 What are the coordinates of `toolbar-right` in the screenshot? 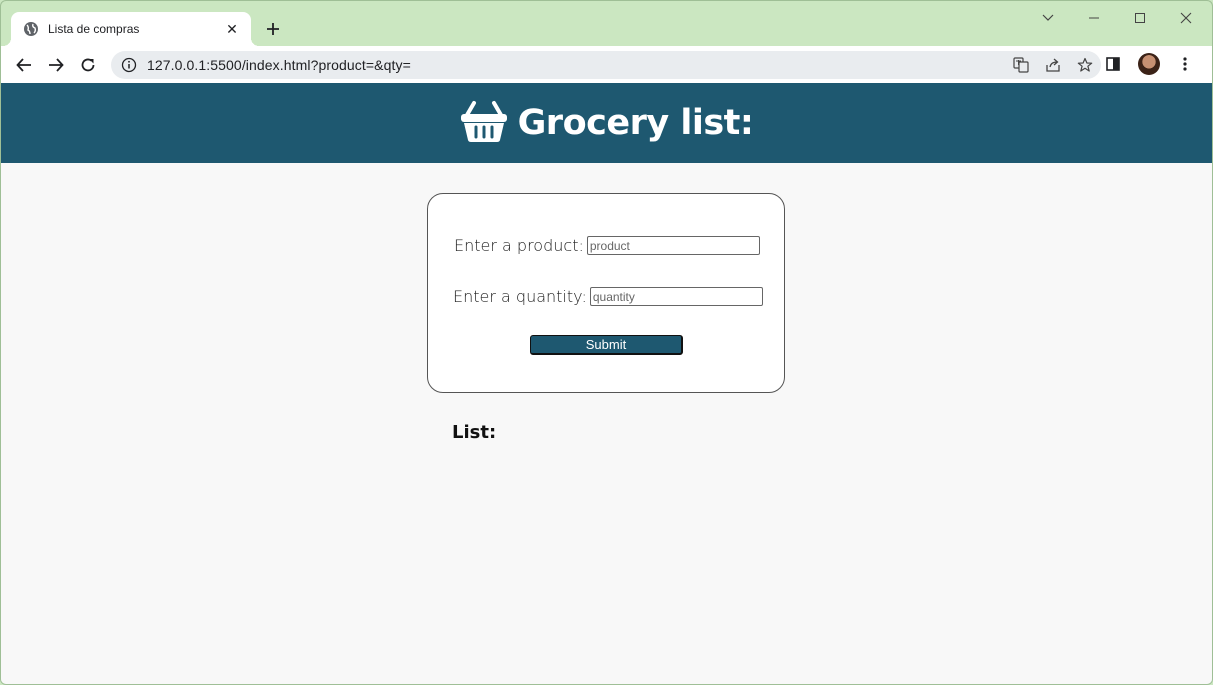 It's located at (1149, 64).